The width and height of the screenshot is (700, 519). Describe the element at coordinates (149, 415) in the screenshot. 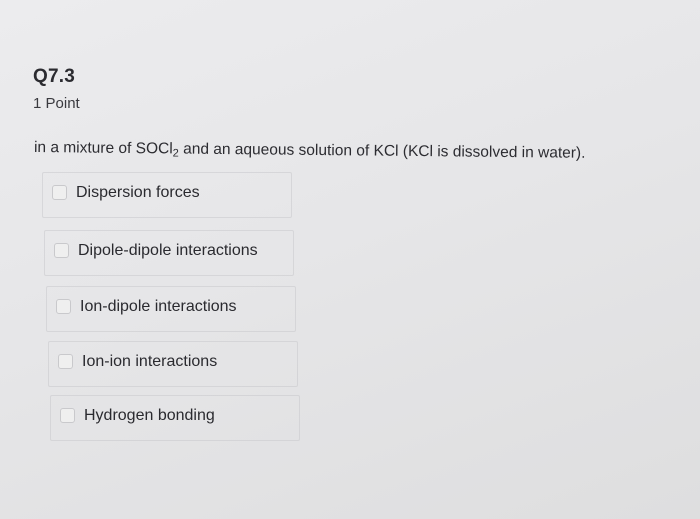

I see `option-label: Hydrogen bonding` at that location.